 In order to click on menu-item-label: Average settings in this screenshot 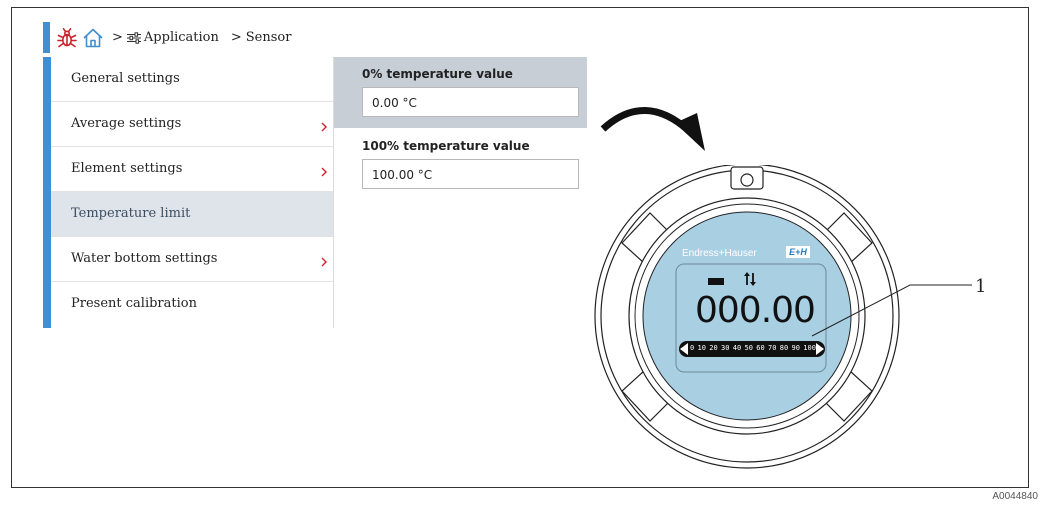, I will do `click(126, 123)`.